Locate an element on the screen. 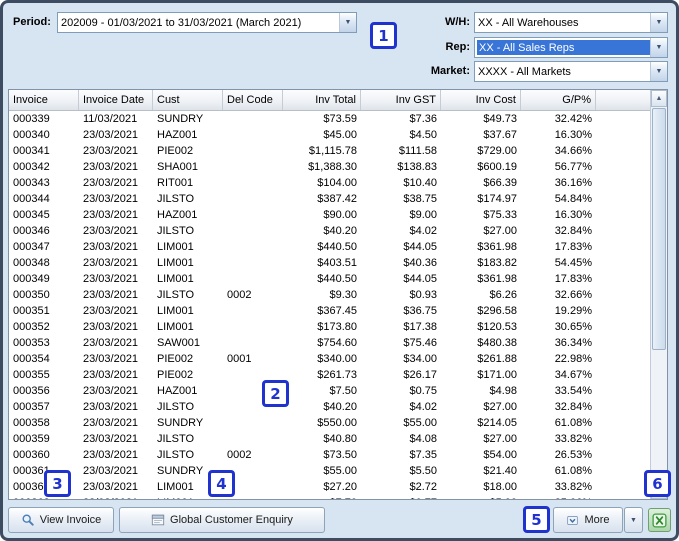 This screenshot has height=541, width=679. cell-inv-total: $440.50 is located at coordinates (337, 247).